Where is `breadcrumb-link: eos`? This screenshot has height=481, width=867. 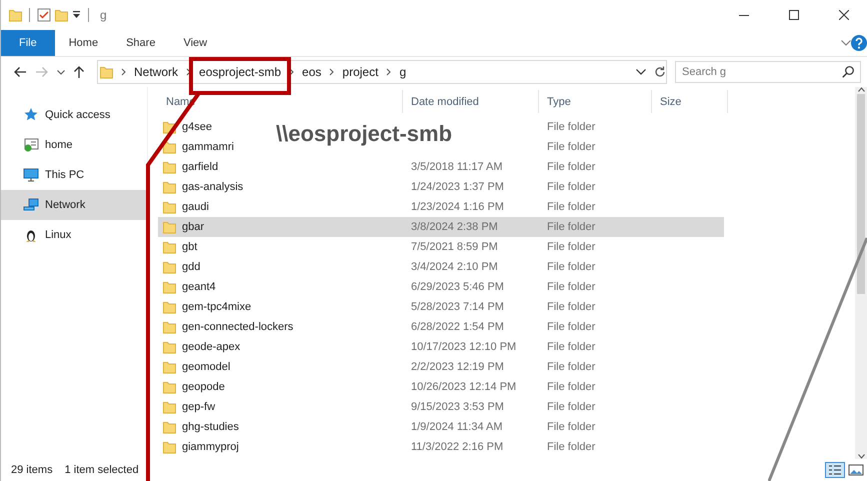
breadcrumb-link: eos is located at coordinates (312, 72).